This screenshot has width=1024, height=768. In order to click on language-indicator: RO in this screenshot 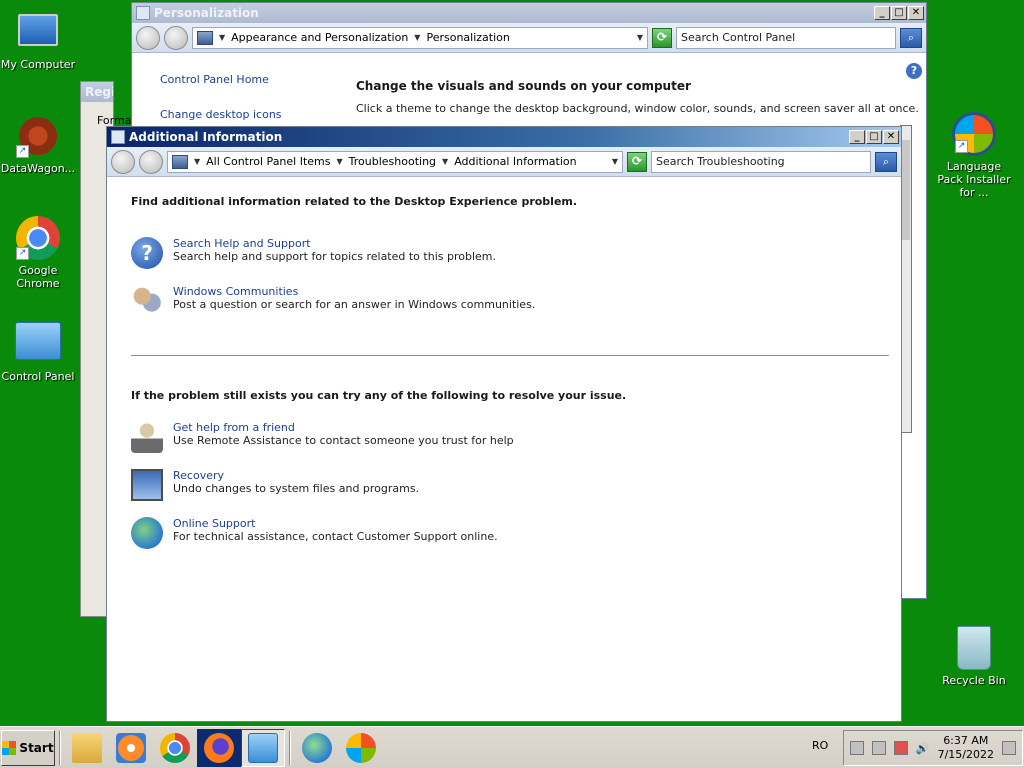, I will do `click(820, 745)`.